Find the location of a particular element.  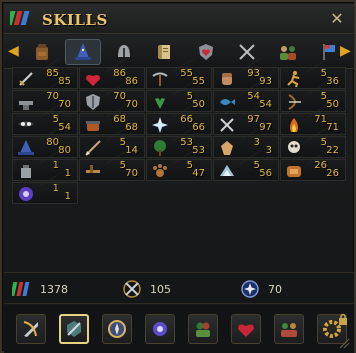

ribbon-combat-button is located at coordinates (31, 329).